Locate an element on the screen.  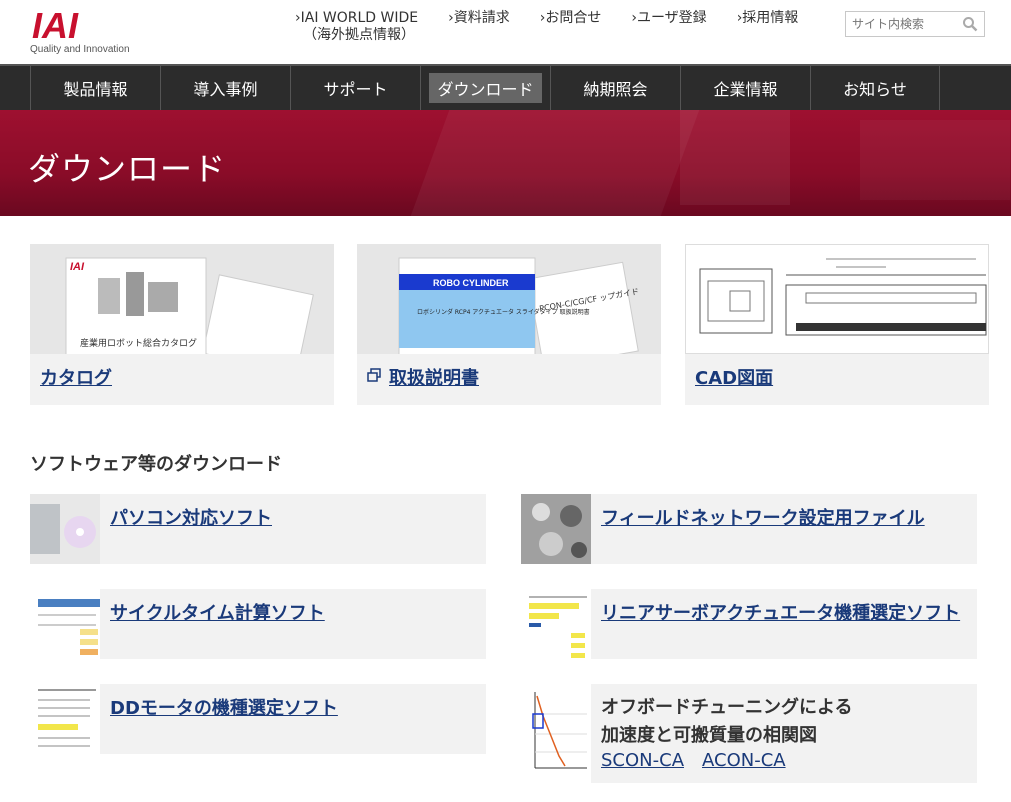
logo-tagline: Quality and Innovation is located at coordinates (80, 49).